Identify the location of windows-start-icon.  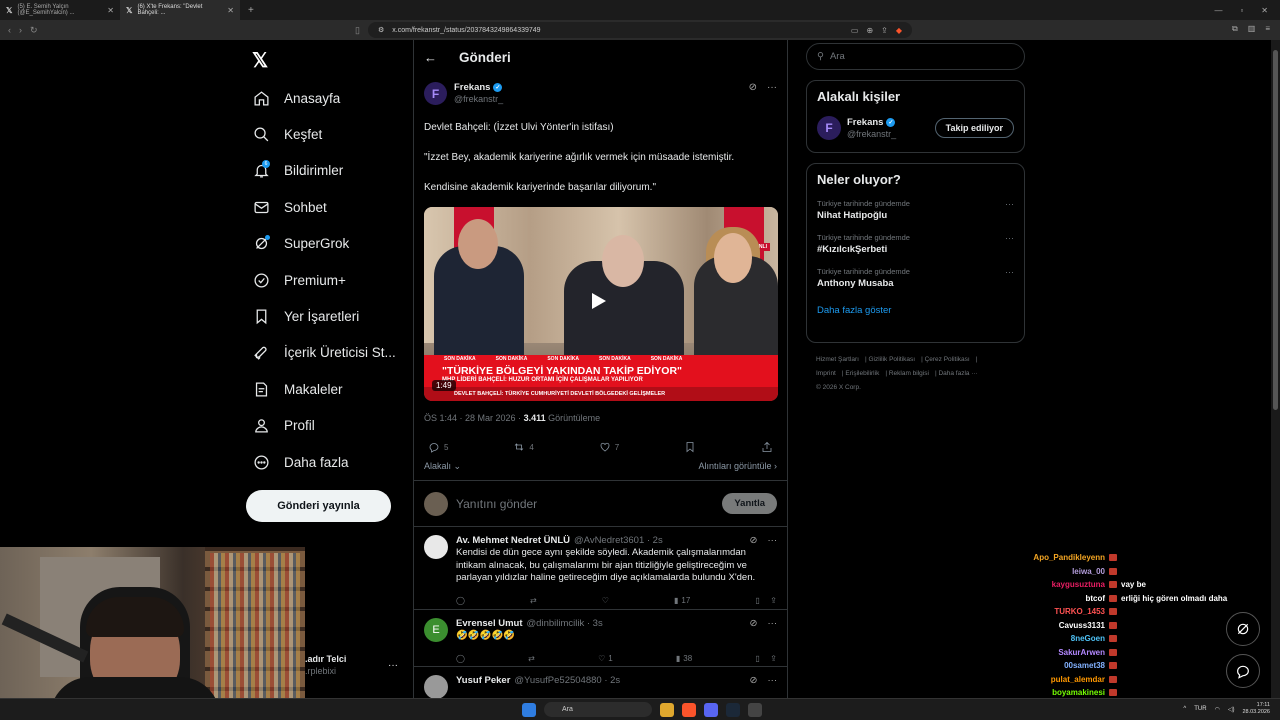
(529, 709).